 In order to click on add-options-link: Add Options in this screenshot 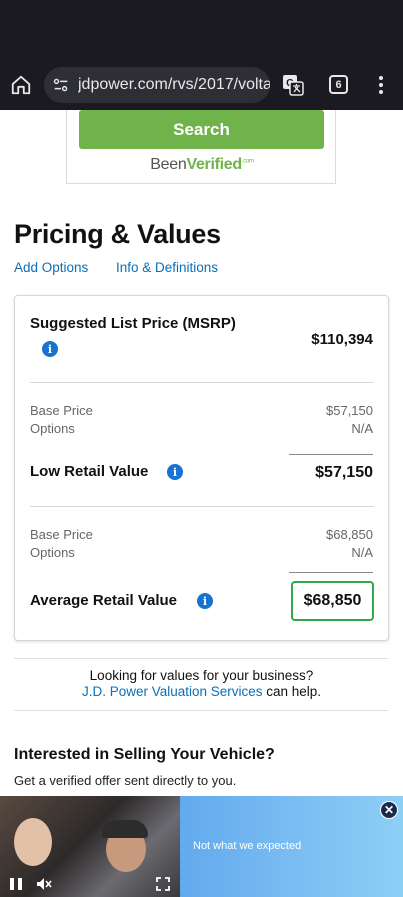, I will do `click(51, 267)`.